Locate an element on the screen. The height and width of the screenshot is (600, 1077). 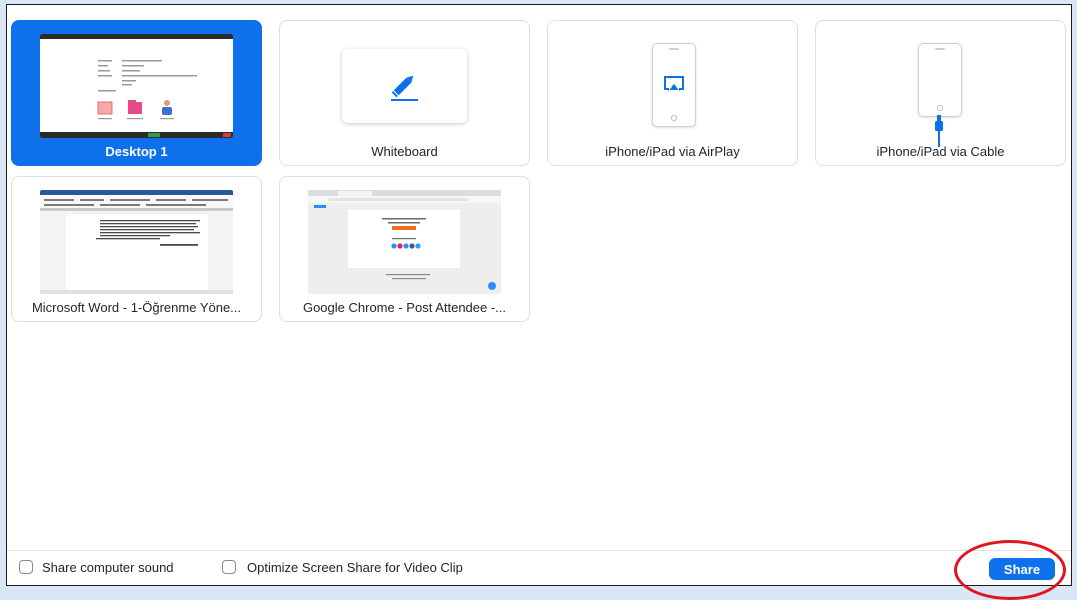
tile-iphone-airplay: iPhone/iPad via AirPlay is located at coordinates (672, 93).